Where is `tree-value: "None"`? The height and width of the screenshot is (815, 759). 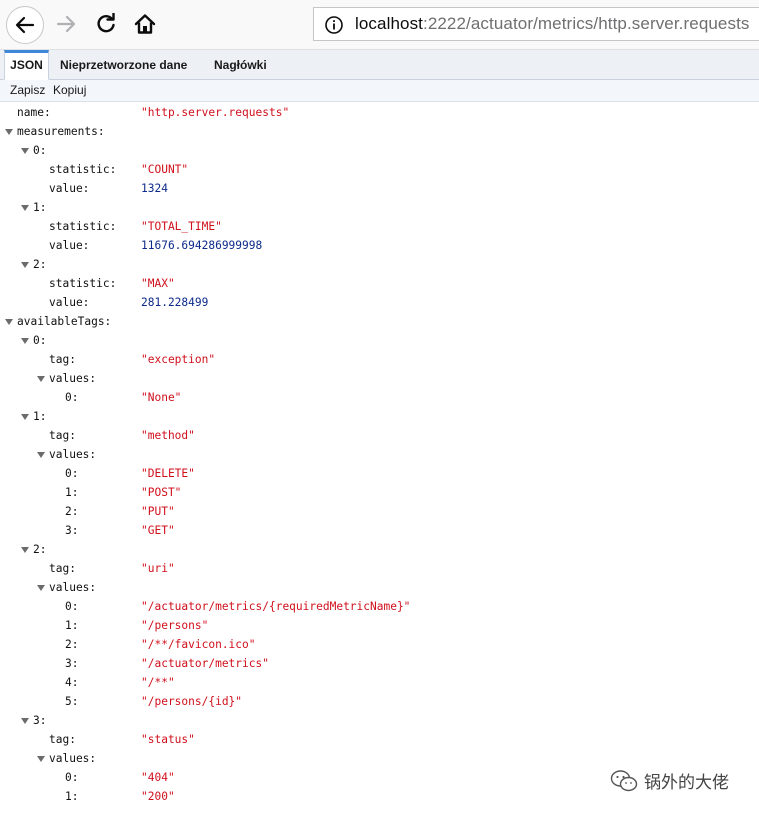 tree-value: "None" is located at coordinates (161, 397).